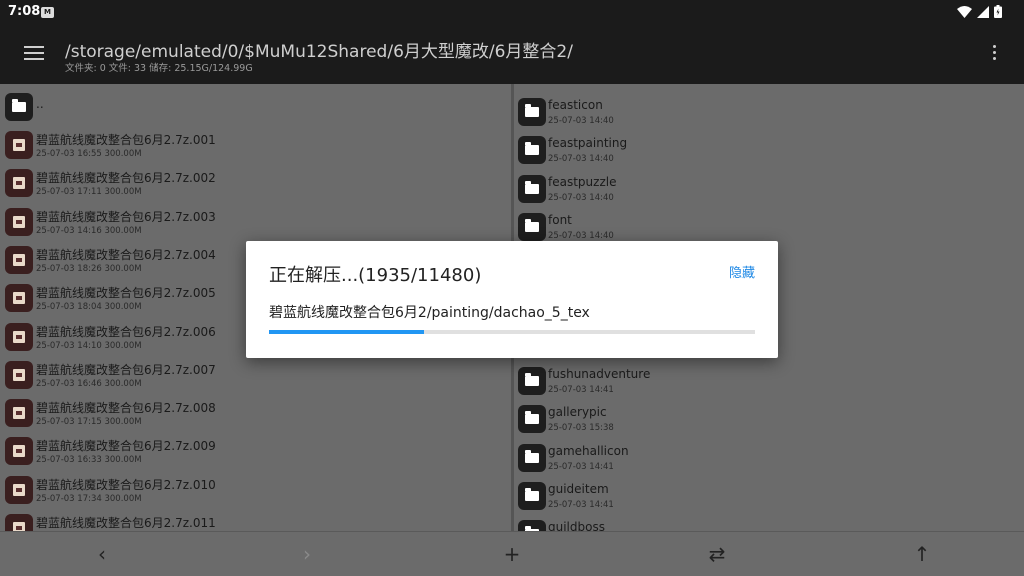  I want to click on folder-name: feastpuzzle, so click(582, 182).